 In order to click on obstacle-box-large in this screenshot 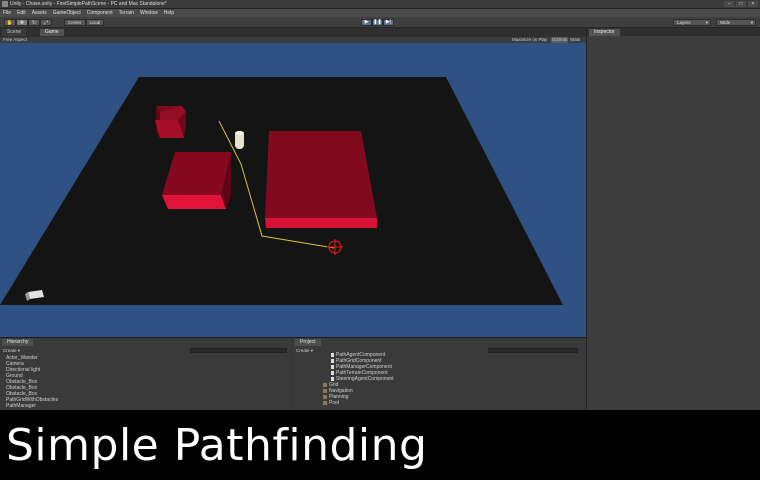, I will do `click(321, 179)`.